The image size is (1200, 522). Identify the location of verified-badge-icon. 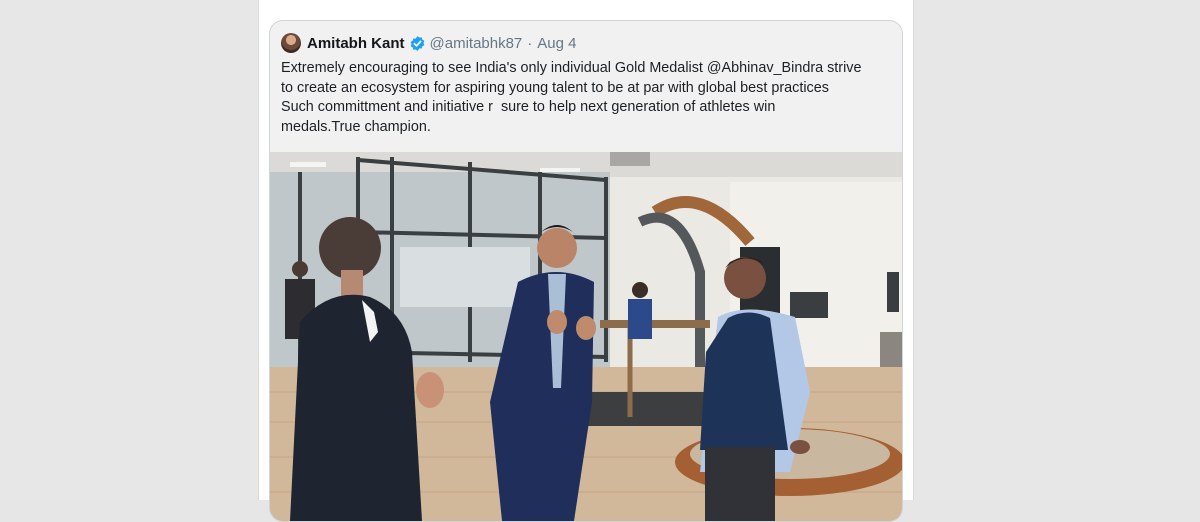
(417, 43).